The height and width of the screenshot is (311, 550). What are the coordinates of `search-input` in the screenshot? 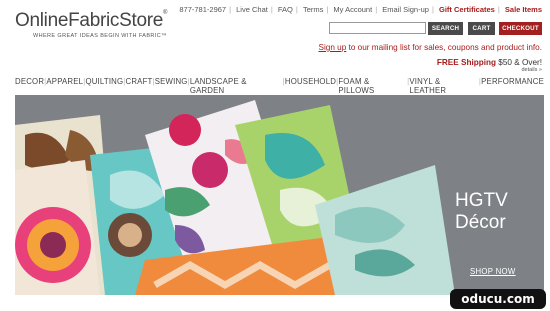 It's located at (377, 28).